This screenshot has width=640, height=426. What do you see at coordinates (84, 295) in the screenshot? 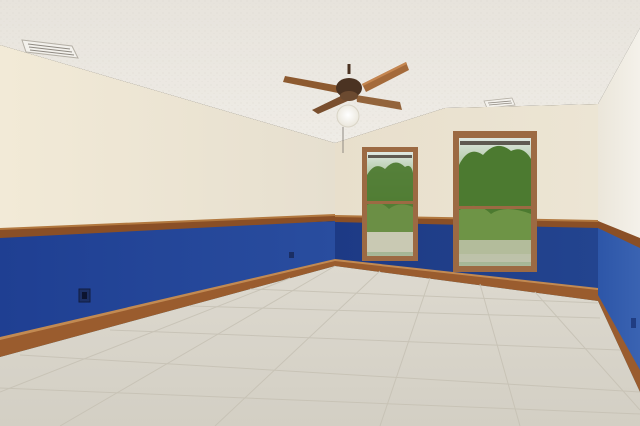
I see `wall-outlet` at bounding box center [84, 295].